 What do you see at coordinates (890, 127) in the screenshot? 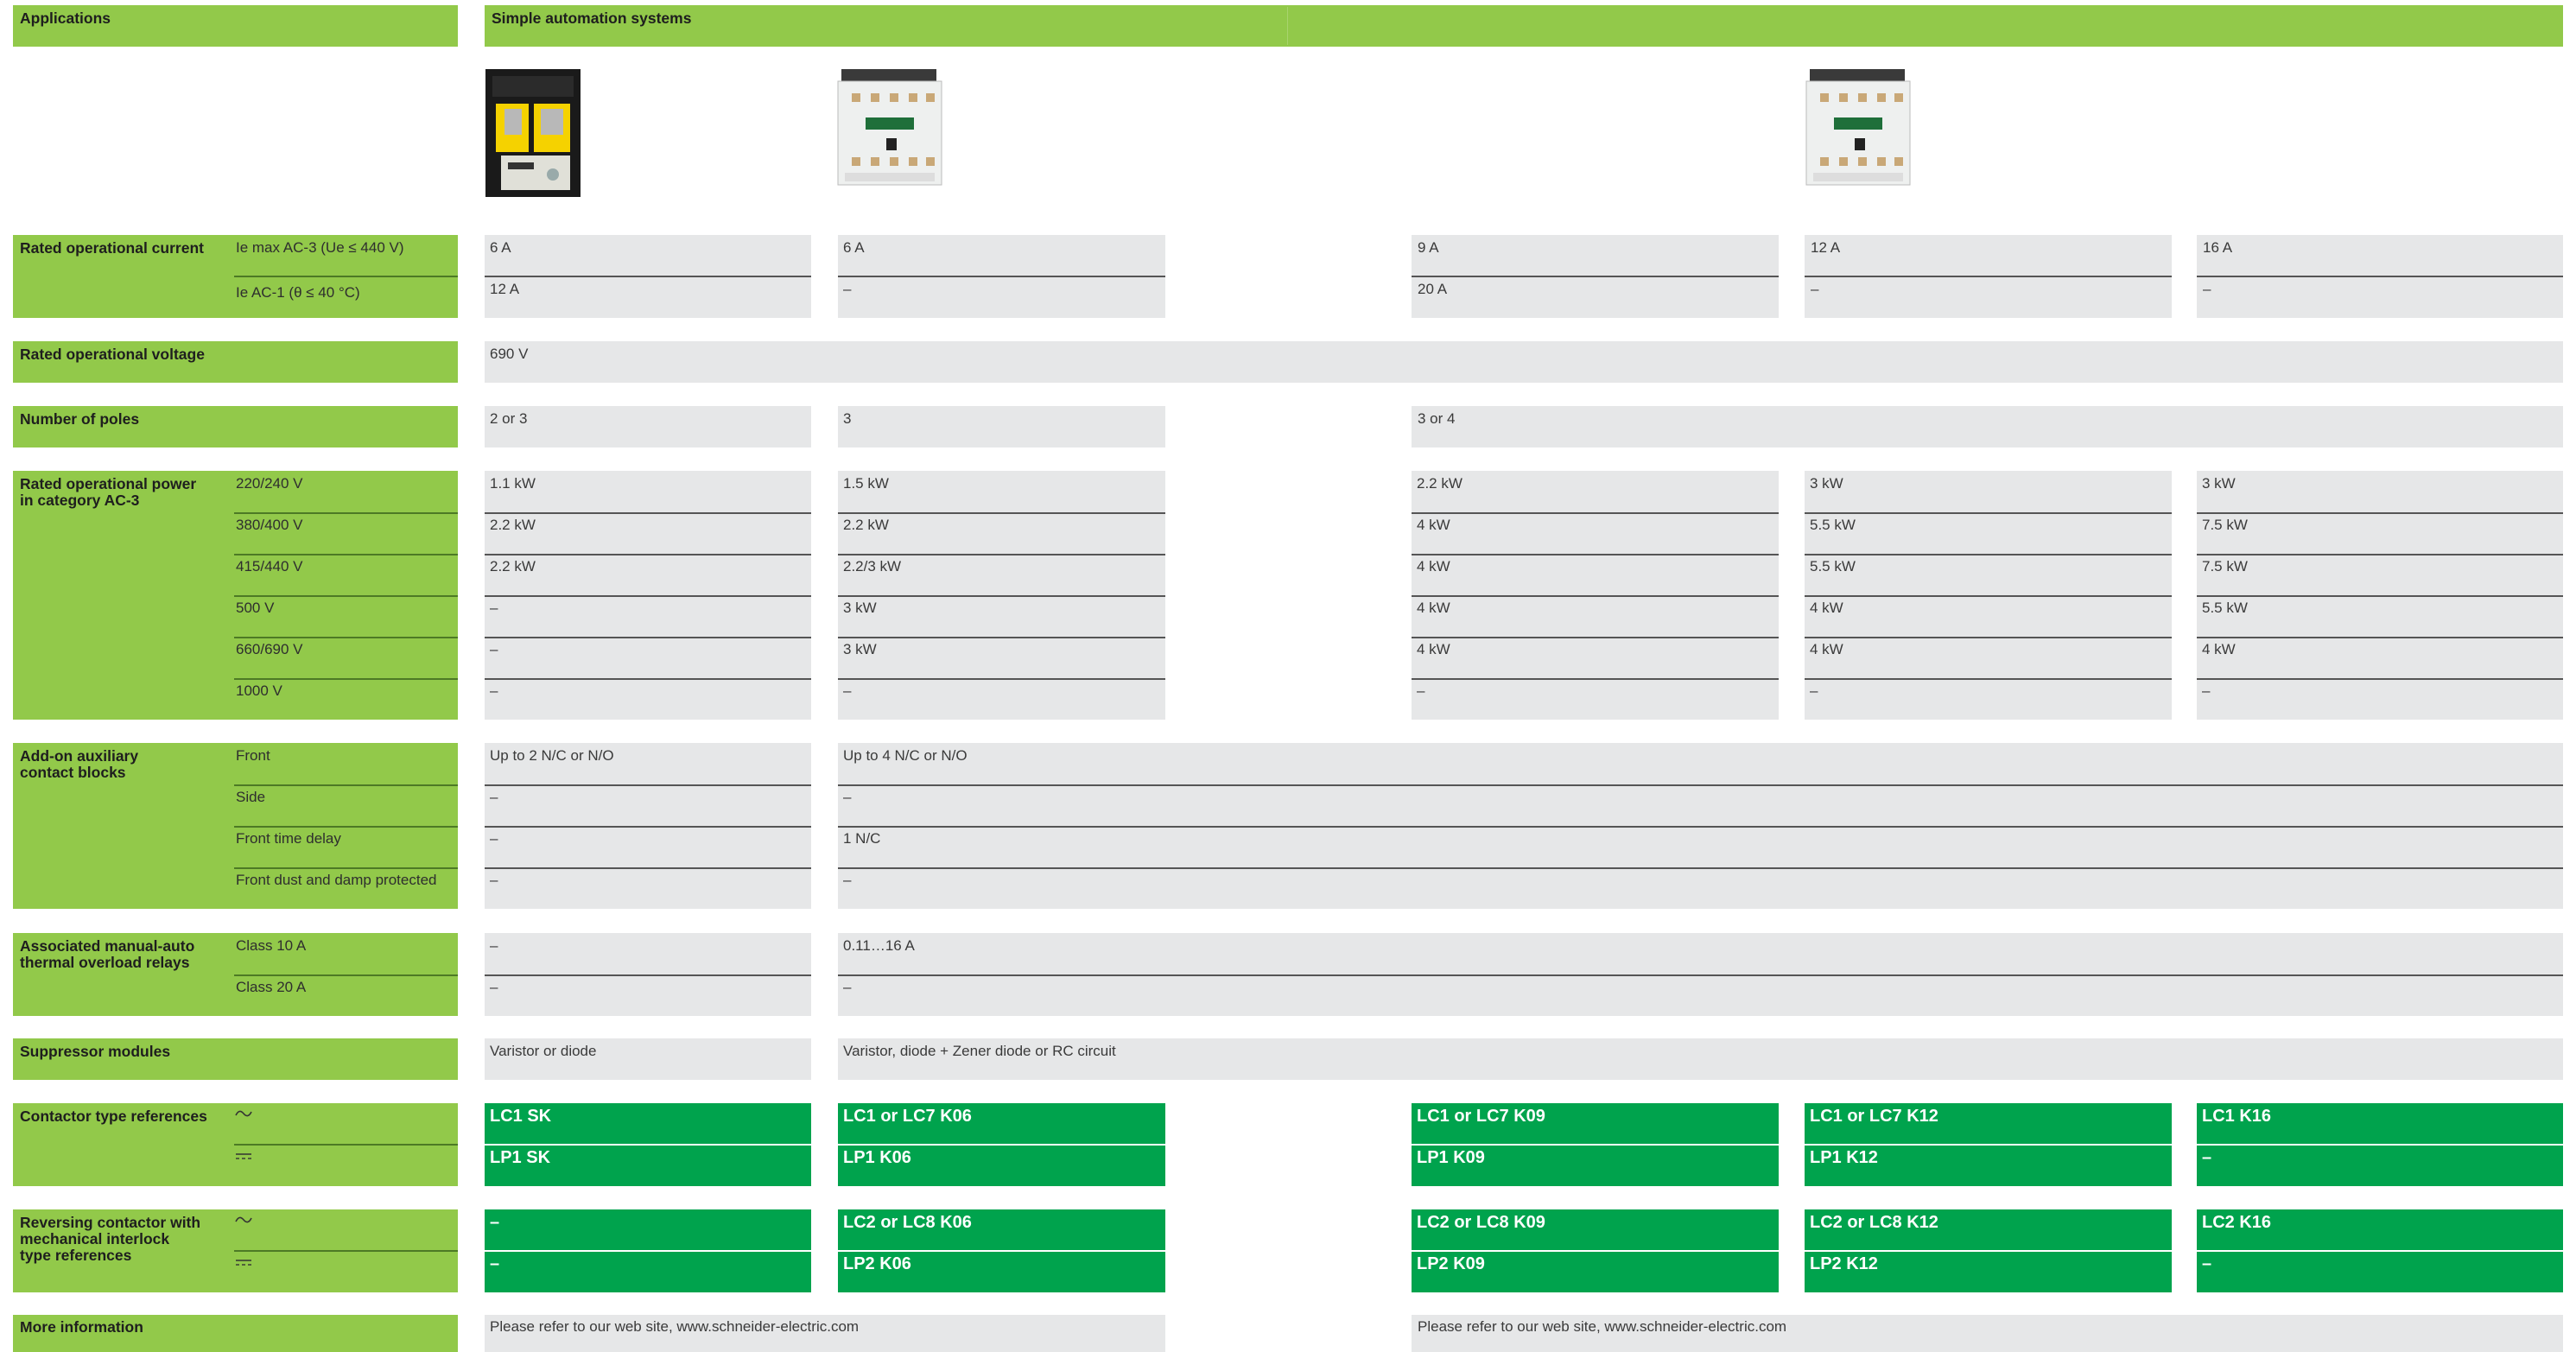
I see `product-image-lc1-k06` at bounding box center [890, 127].